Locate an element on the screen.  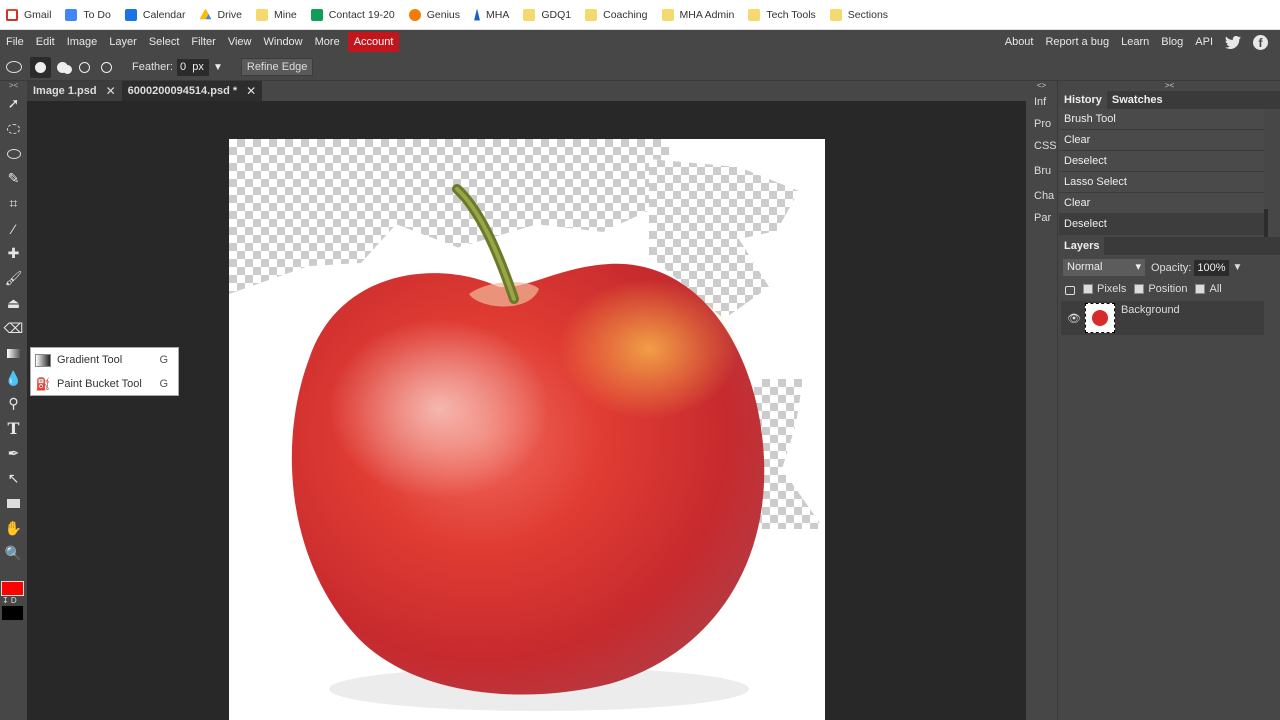
circle-intersect-icon is located at coordinates (106, 67).